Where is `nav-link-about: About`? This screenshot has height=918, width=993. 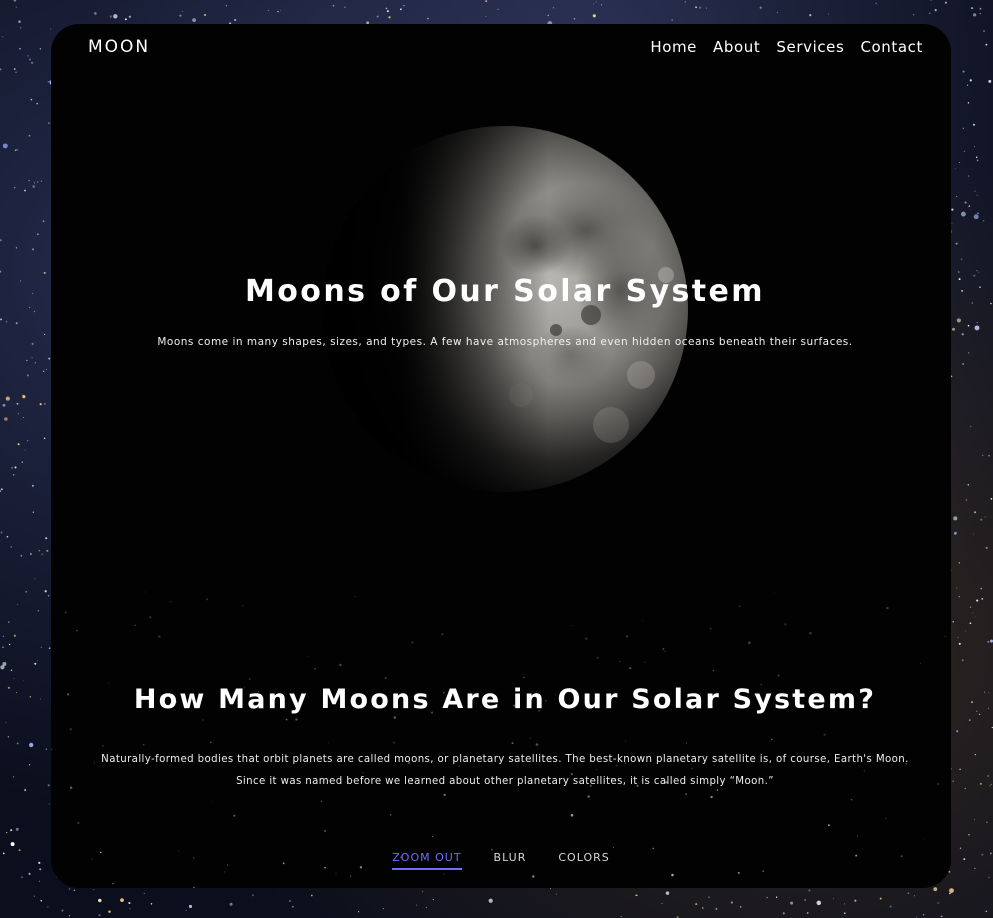 nav-link-about: About is located at coordinates (736, 47).